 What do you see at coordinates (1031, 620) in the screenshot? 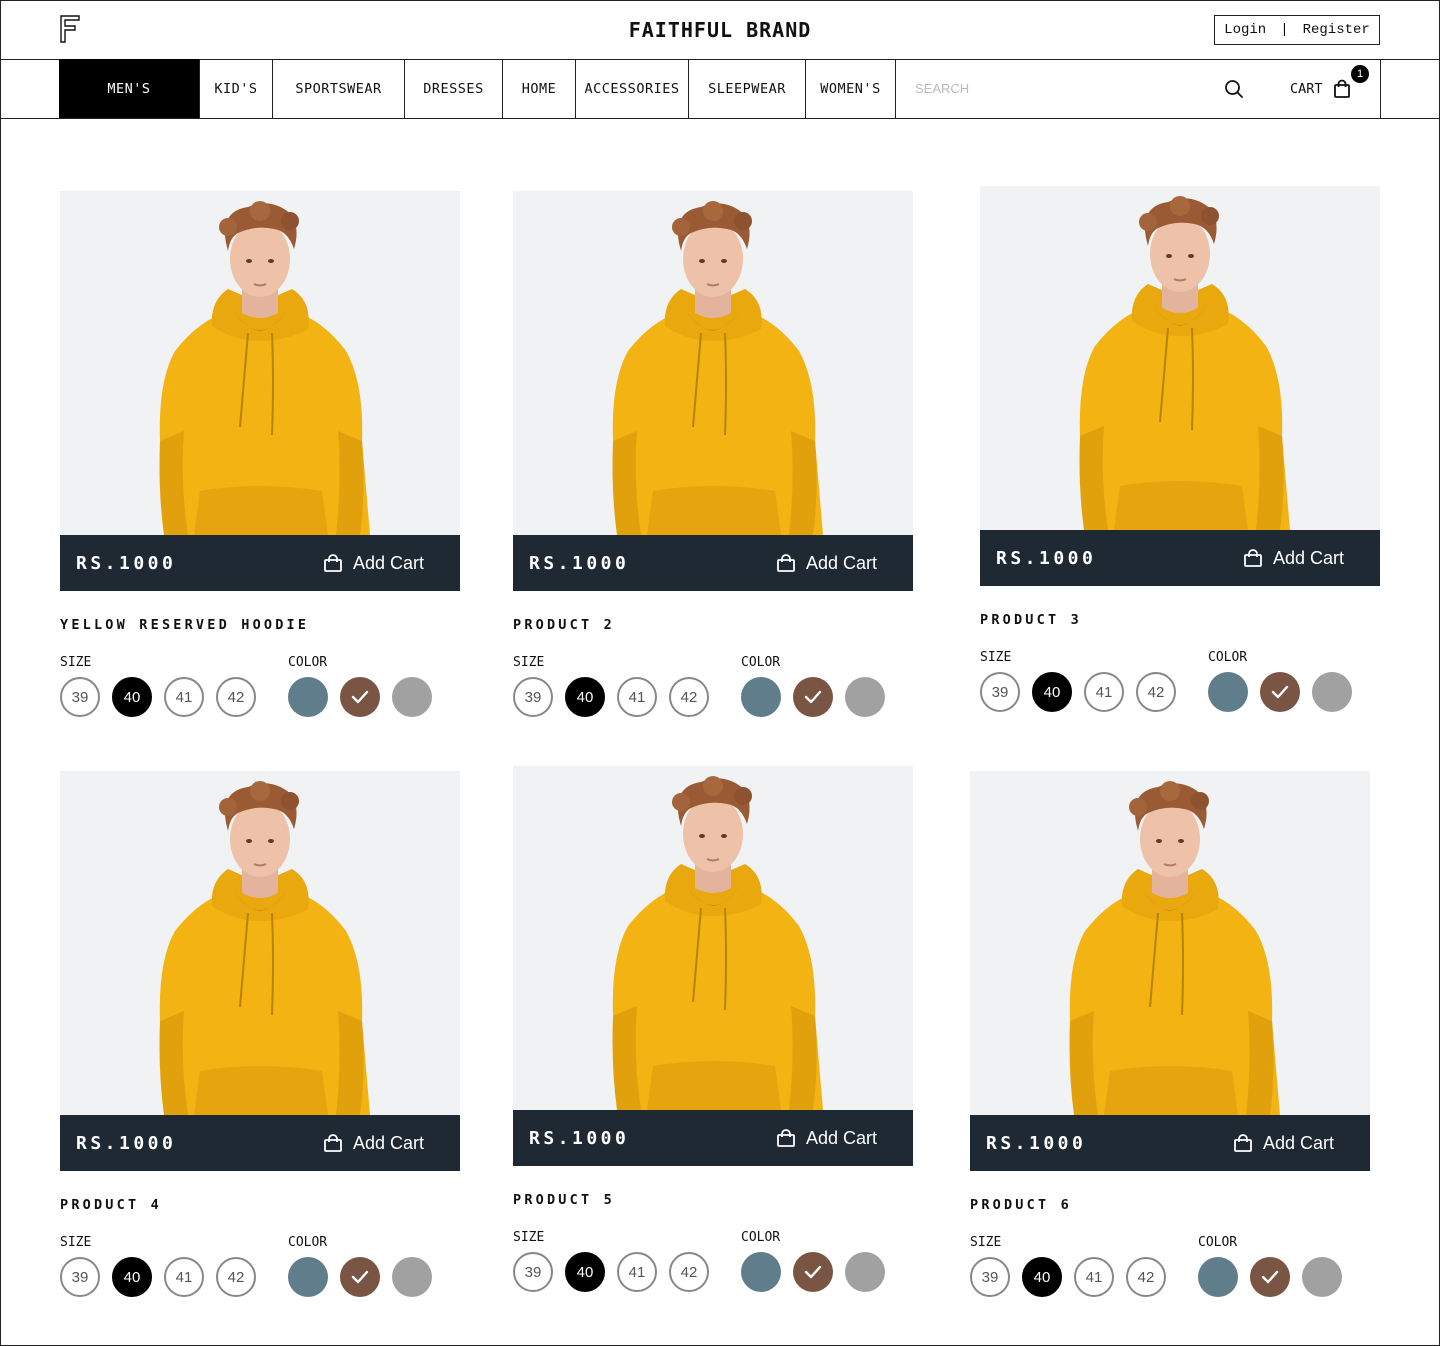
I see `product-name: PRODUCT 3` at bounding box center [1031, 620].